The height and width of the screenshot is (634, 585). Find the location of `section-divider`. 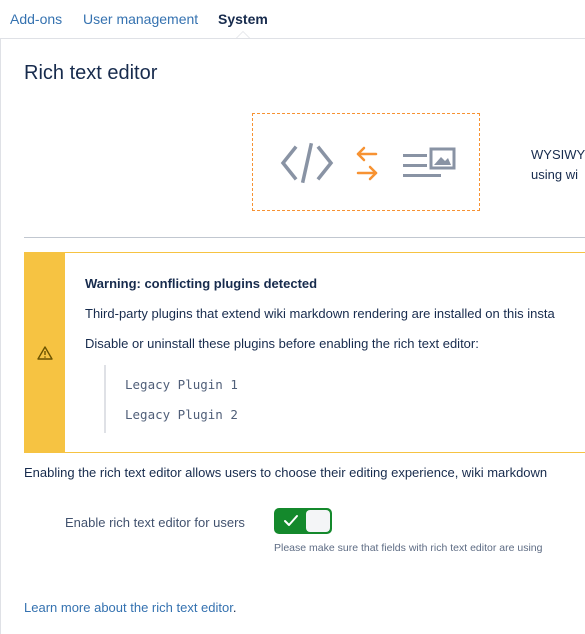

section-divider is located at coordinates (304, 237).